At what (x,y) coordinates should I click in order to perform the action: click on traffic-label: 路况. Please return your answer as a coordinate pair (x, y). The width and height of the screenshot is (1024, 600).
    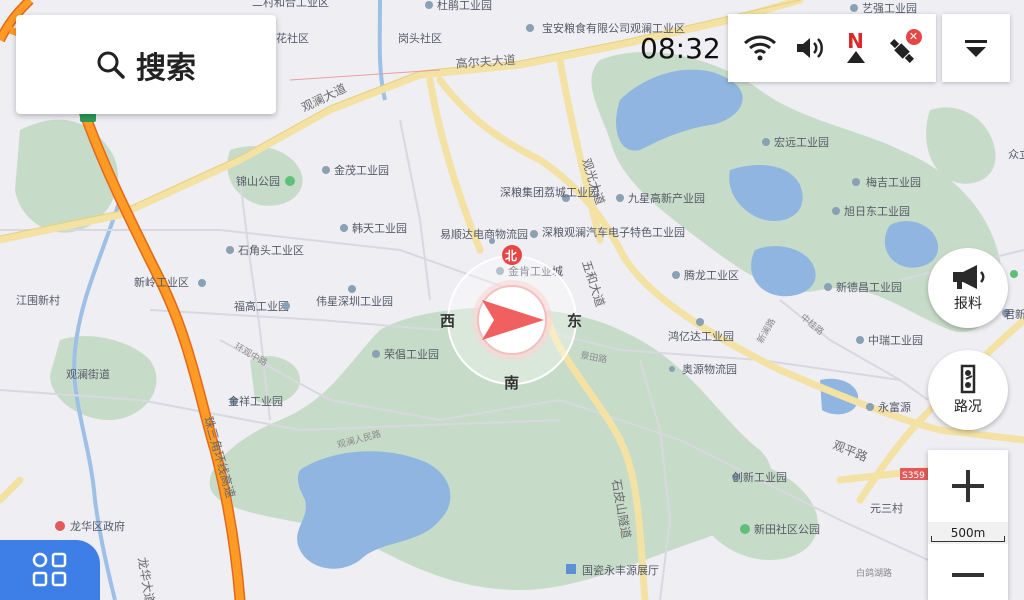
    Looking at the image, I should click on (968, 407).